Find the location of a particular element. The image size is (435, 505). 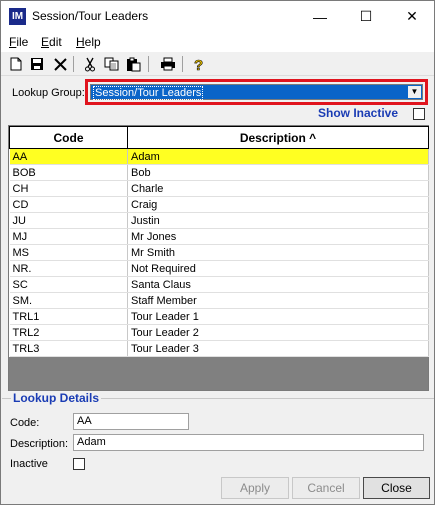

minimize-button: — is located at coordinates (320, 16).